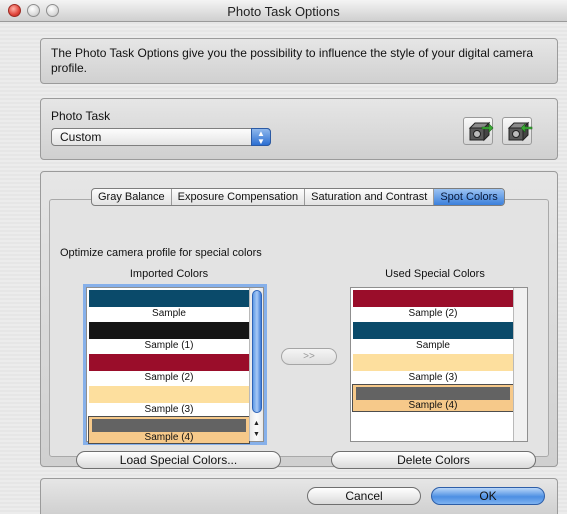 The height and width of the screenshot is (514, 567). Describe the element at coordinates (364, 496) in the screenshot. I see `cancel-button: Cancel` at that location.